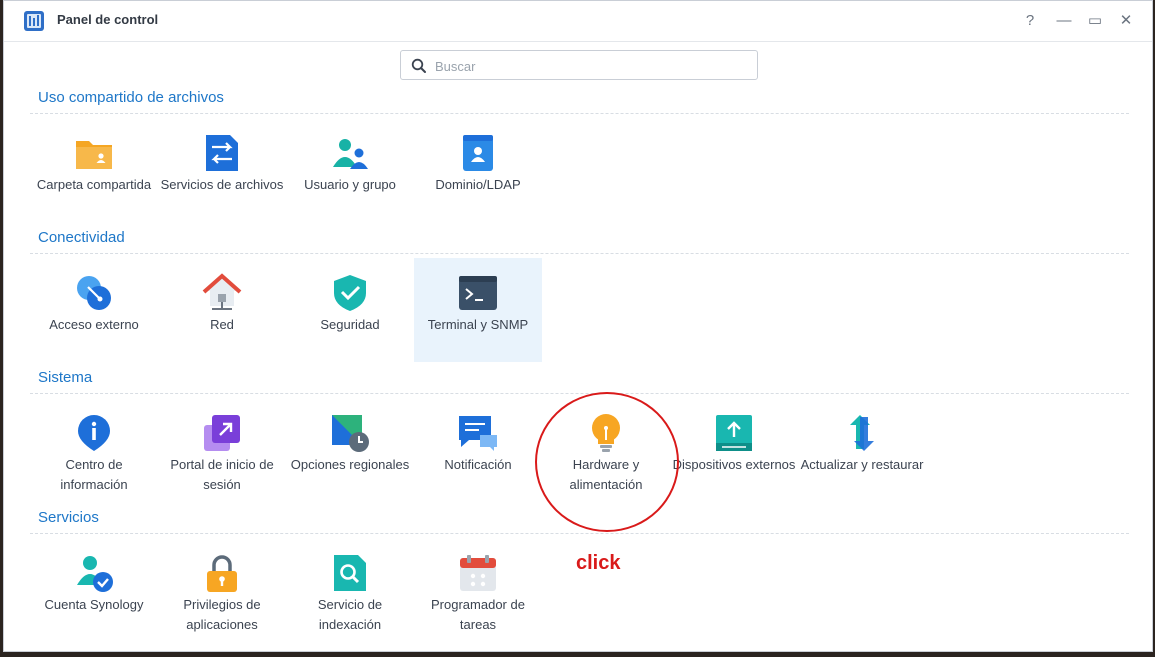 Image resolution: width=1155 pixels, height=657 pixels. I want to click on regional-options-icon, so click(350, 433).